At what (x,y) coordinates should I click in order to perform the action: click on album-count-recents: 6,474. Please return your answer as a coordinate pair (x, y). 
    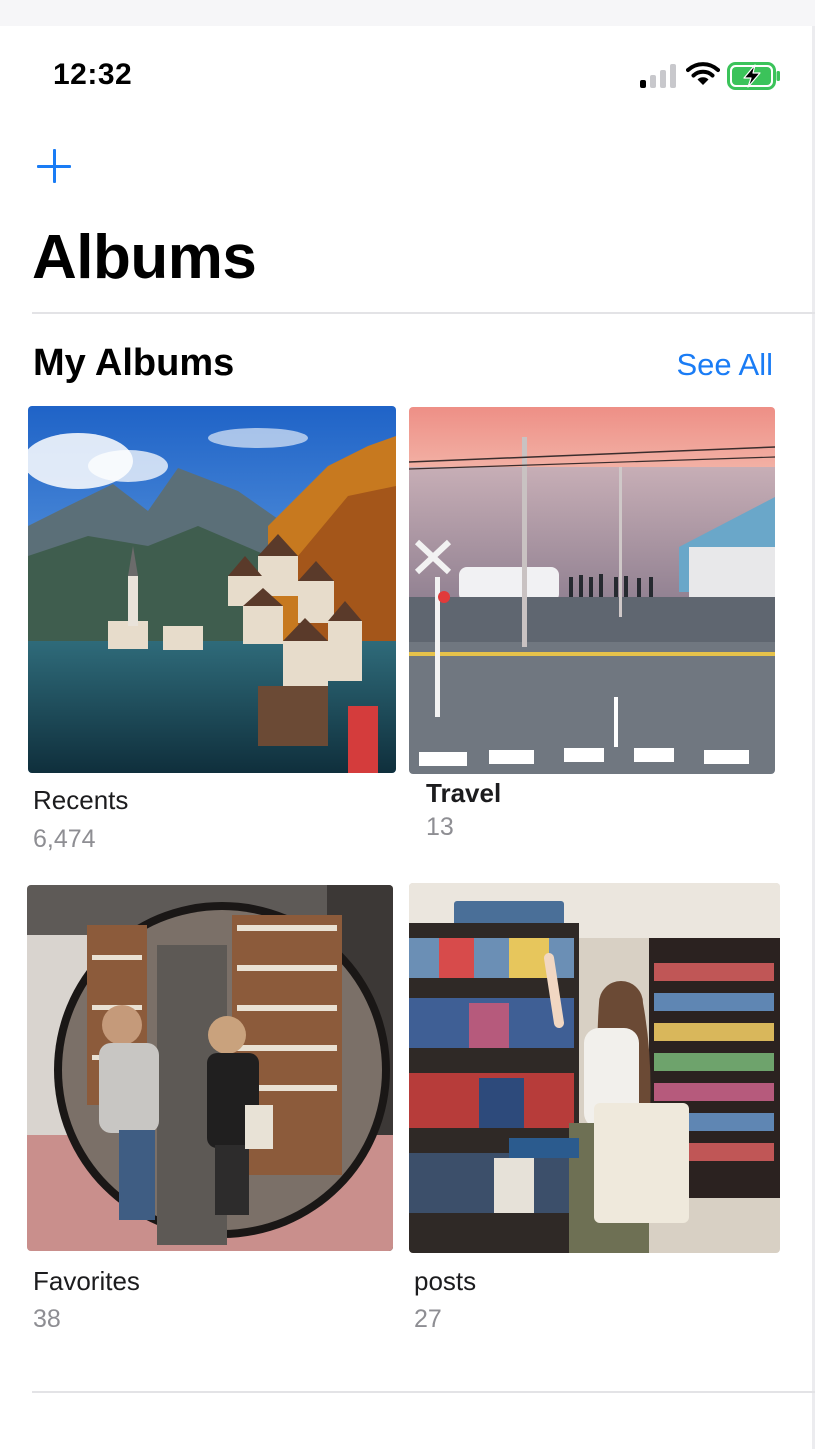
    Looking at the image, I should click on (64, 839).